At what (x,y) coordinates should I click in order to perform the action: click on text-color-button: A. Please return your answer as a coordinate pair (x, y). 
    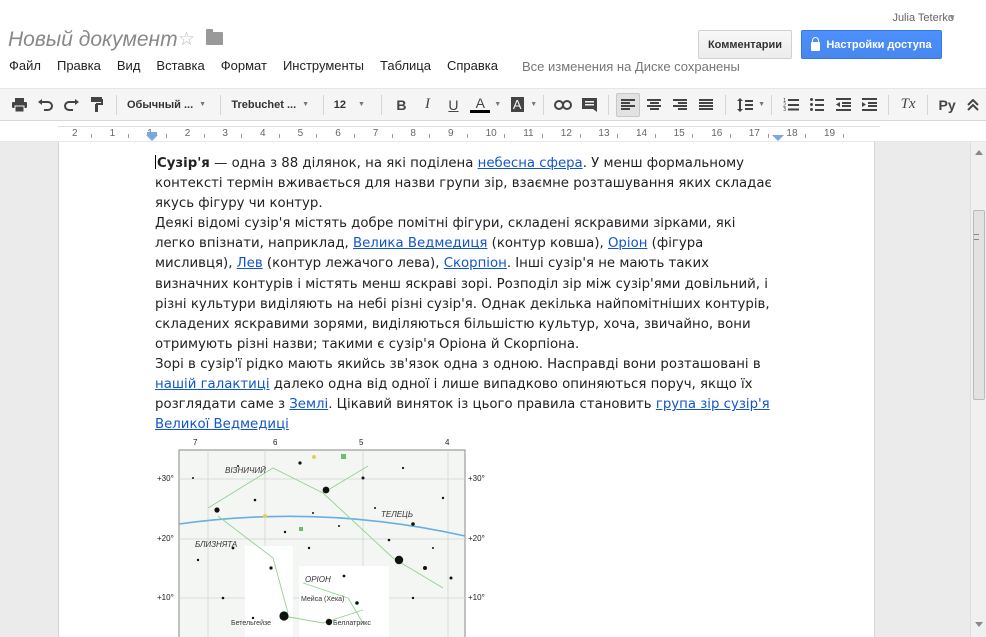
    Looking at the image, I should click on (480, 105).